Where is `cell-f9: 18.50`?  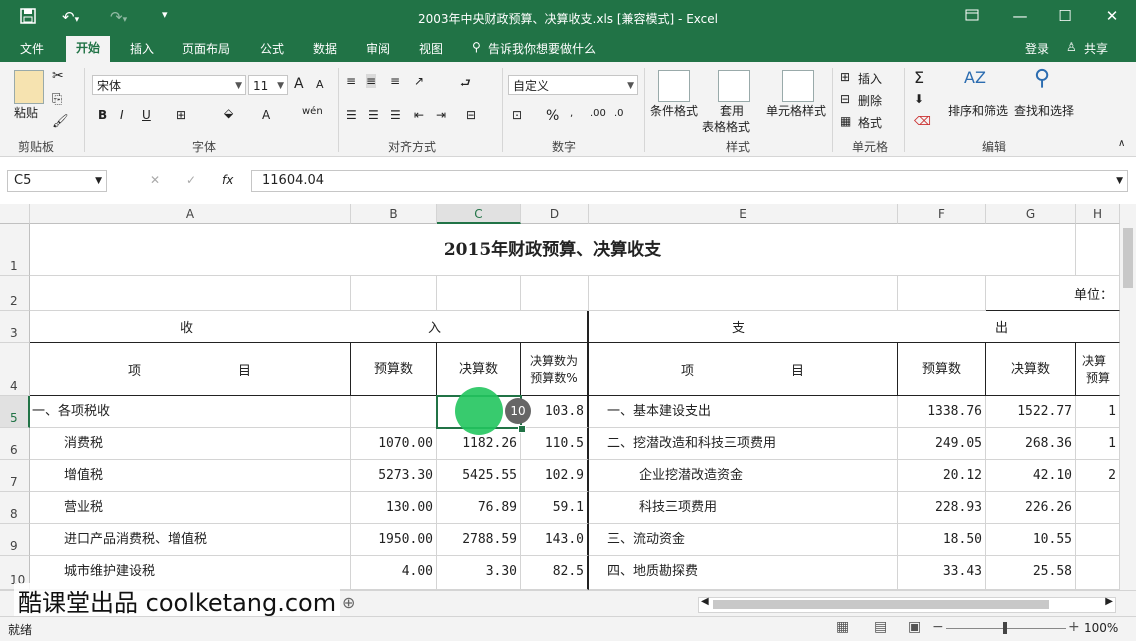
cell-f9: 18.50 is located at coordinates (942, 540).